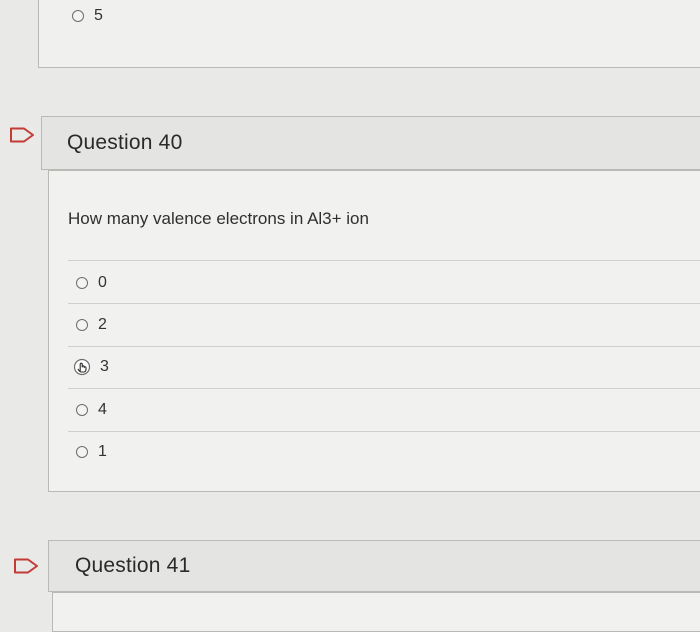  What do you see at coordinates (91, 410) in the screenshot?
I see `option-4: 4` at bounding box center [91, 410].